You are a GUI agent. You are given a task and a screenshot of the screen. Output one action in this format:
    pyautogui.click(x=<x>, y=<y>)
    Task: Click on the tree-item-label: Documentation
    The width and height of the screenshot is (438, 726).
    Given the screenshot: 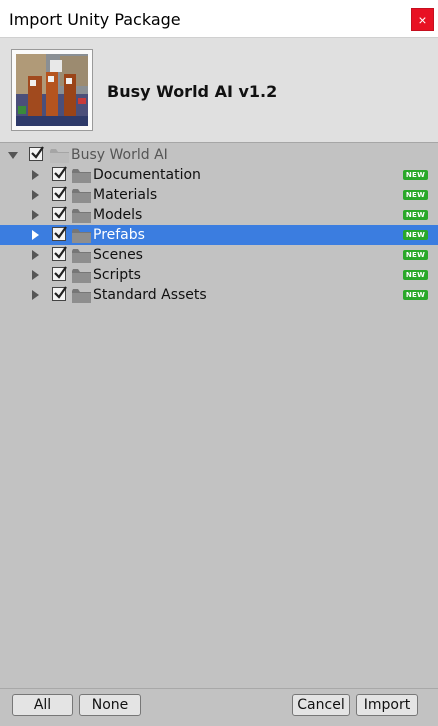 What is the action you would take?
    pyautogui.click(x=147, y=175)
    